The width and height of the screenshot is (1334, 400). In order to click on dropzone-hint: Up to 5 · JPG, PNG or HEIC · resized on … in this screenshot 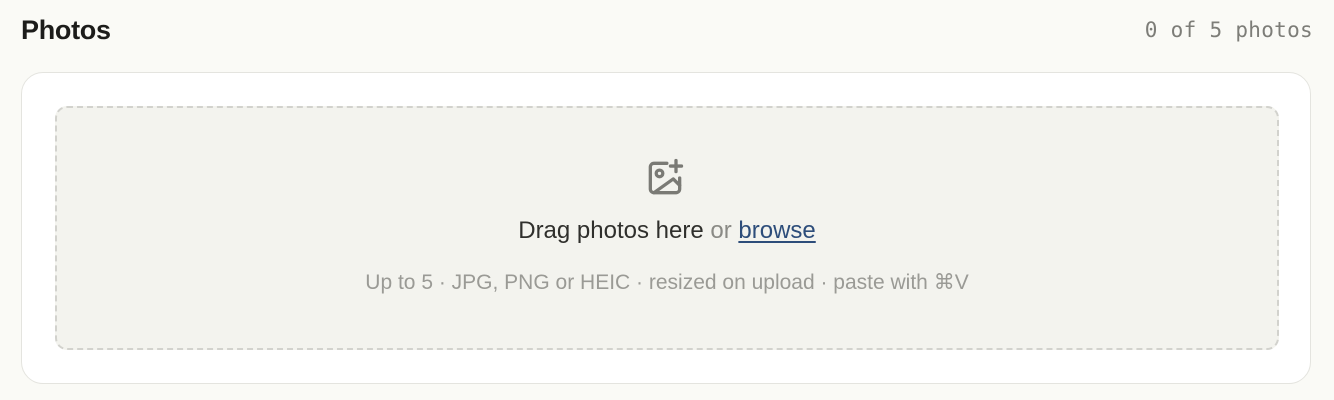, I will do `click(667, 282)`.